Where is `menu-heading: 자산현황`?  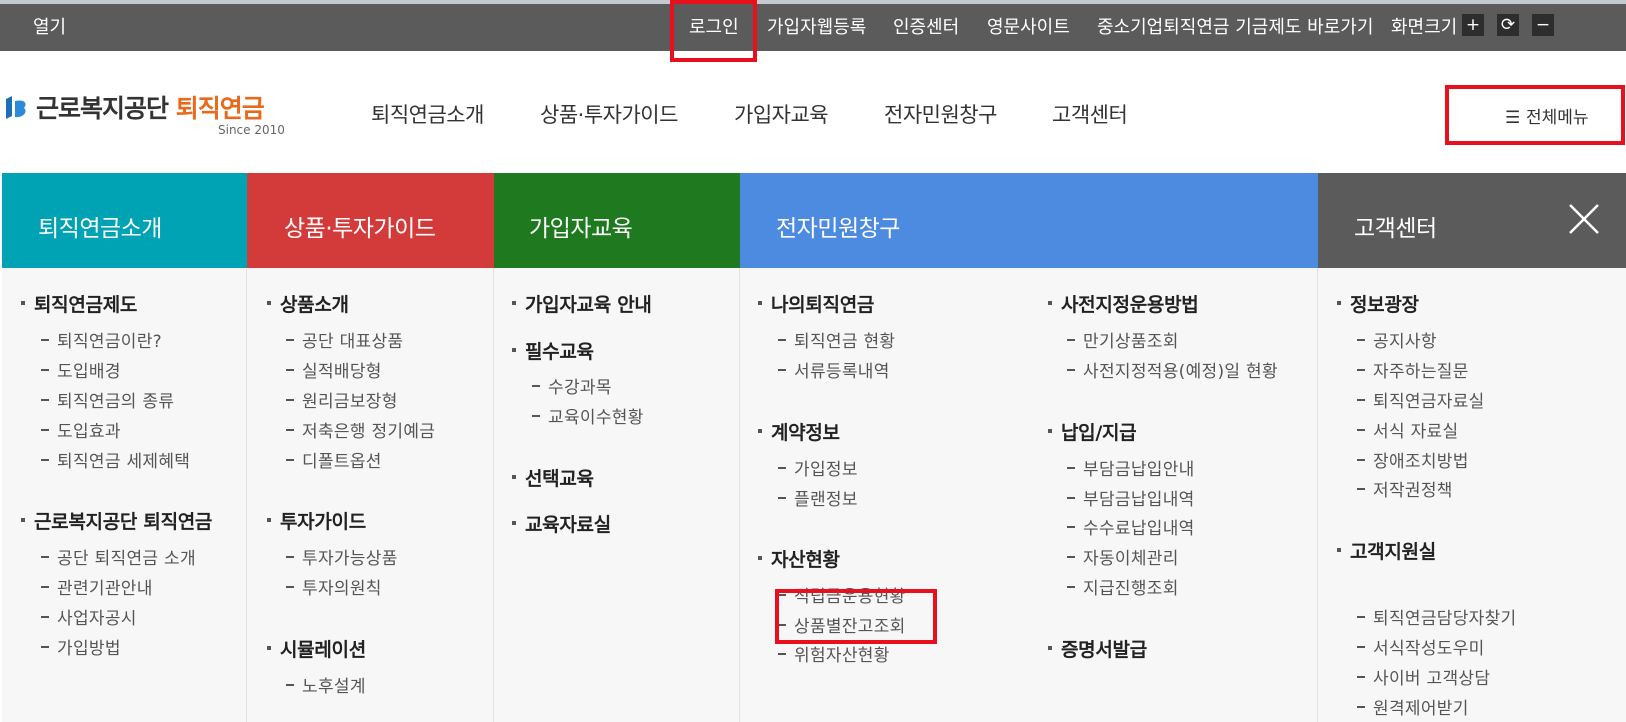
menu-heading: 자산현황 is located at coordinates (799, 558).